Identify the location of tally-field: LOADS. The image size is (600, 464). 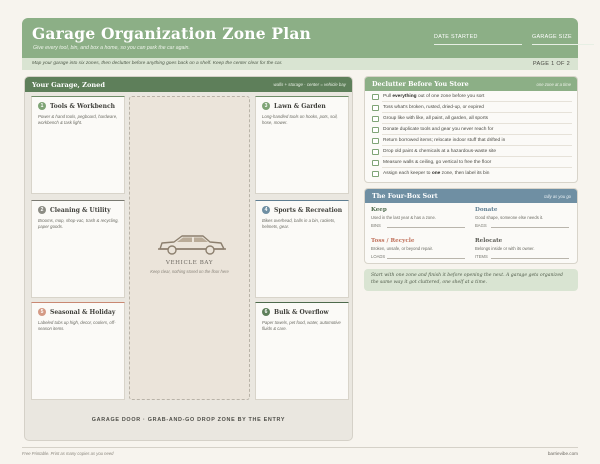
(420, 256).